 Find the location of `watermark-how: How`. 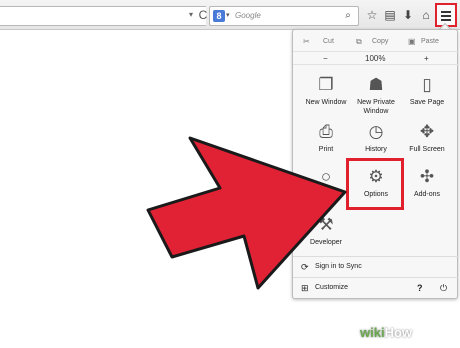

watermark-how: How is located at coordinates (398, 332).